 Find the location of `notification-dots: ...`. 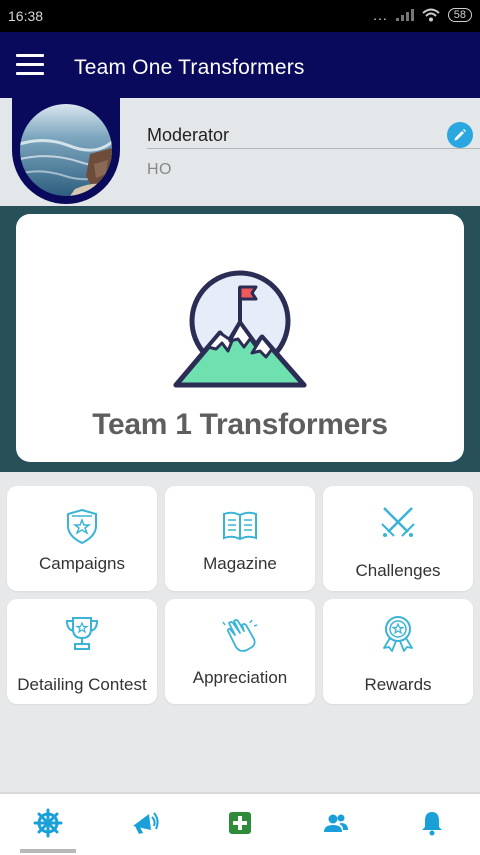

notification-dots: ... is located at coordinates (380, 15).